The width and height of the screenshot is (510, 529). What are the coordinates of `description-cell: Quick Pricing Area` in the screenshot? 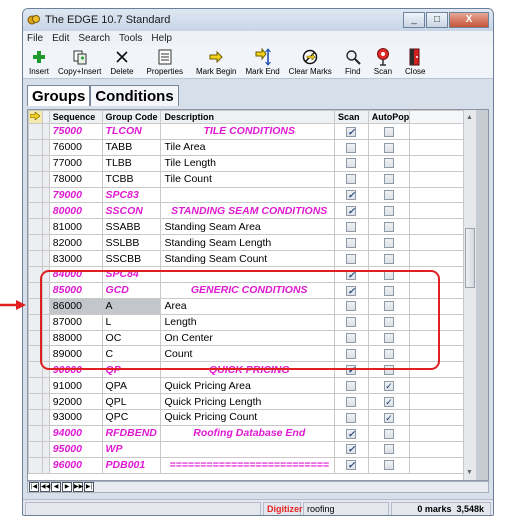 It's located at (248, 386).